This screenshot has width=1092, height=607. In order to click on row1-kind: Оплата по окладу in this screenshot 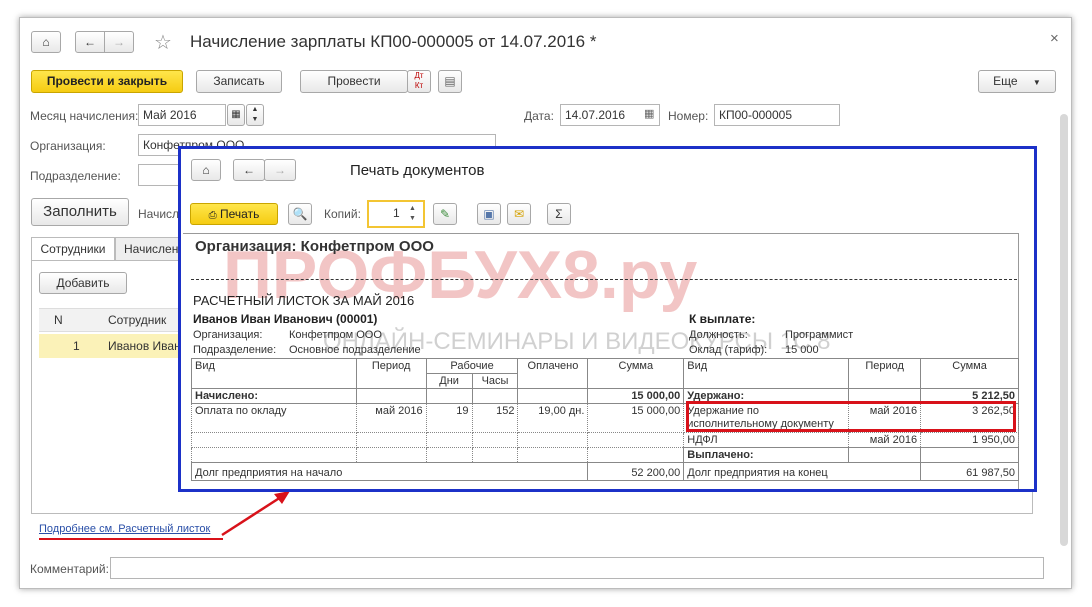, I will do `click(274, 418)`.